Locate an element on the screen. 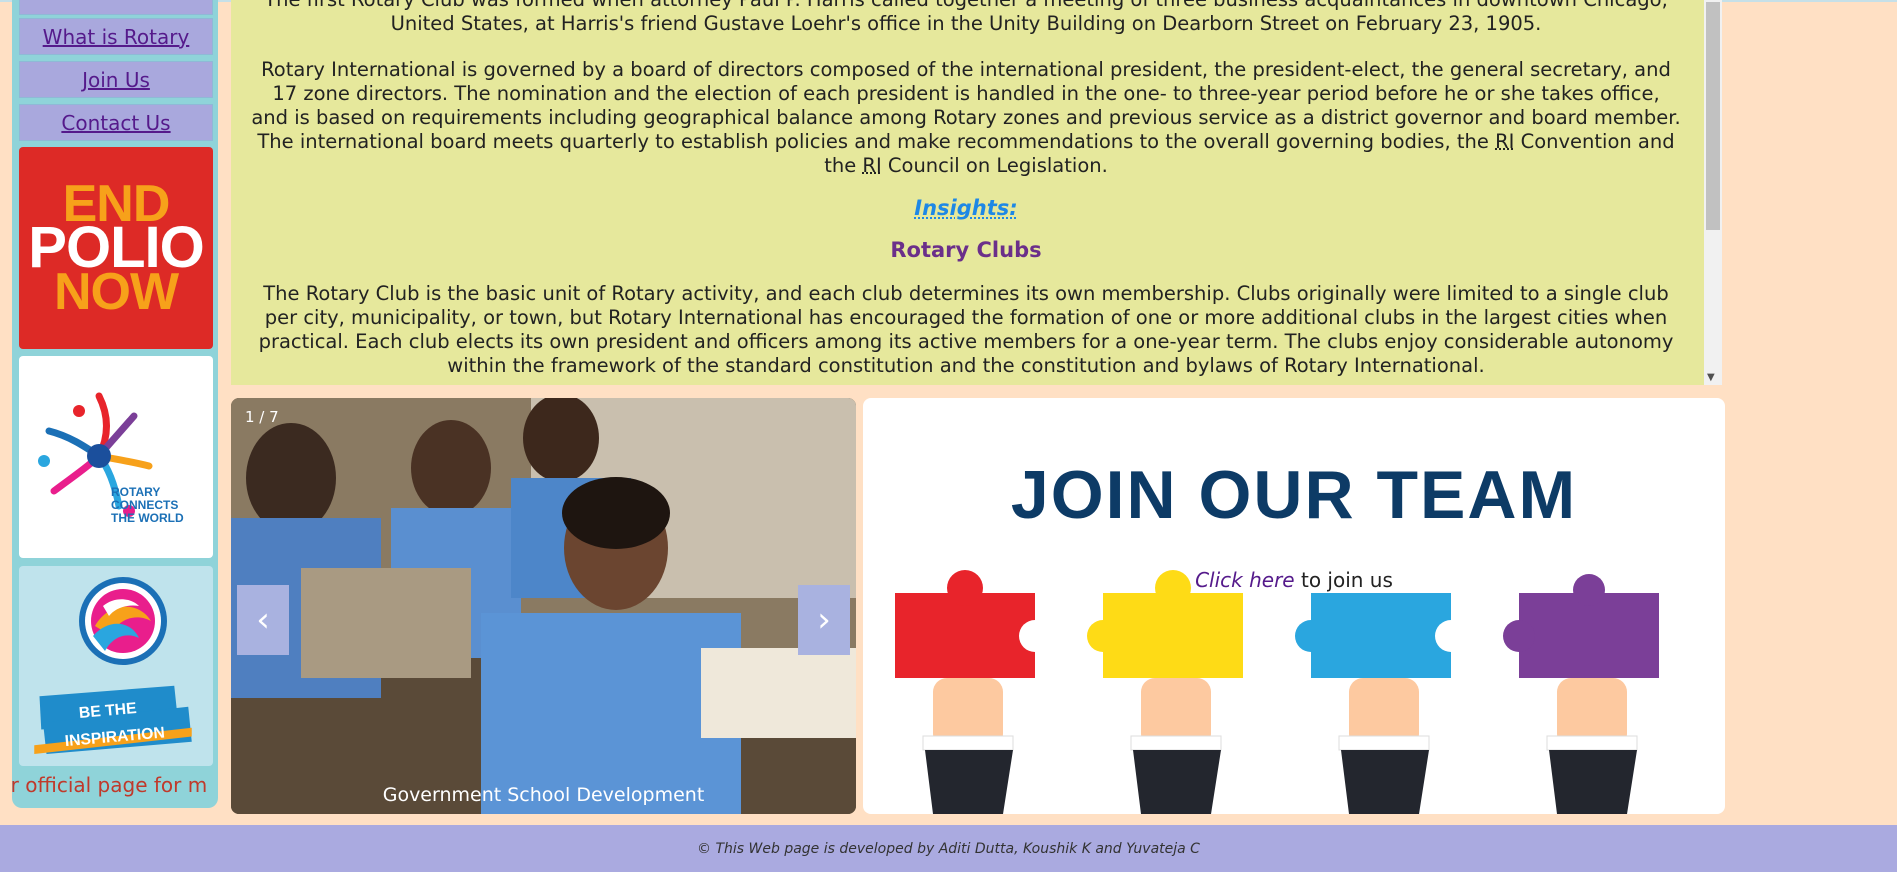 The width and height of the screenshot is (1897, 872). rotary-connects-logo-icon is located at coordinates (95, 454).